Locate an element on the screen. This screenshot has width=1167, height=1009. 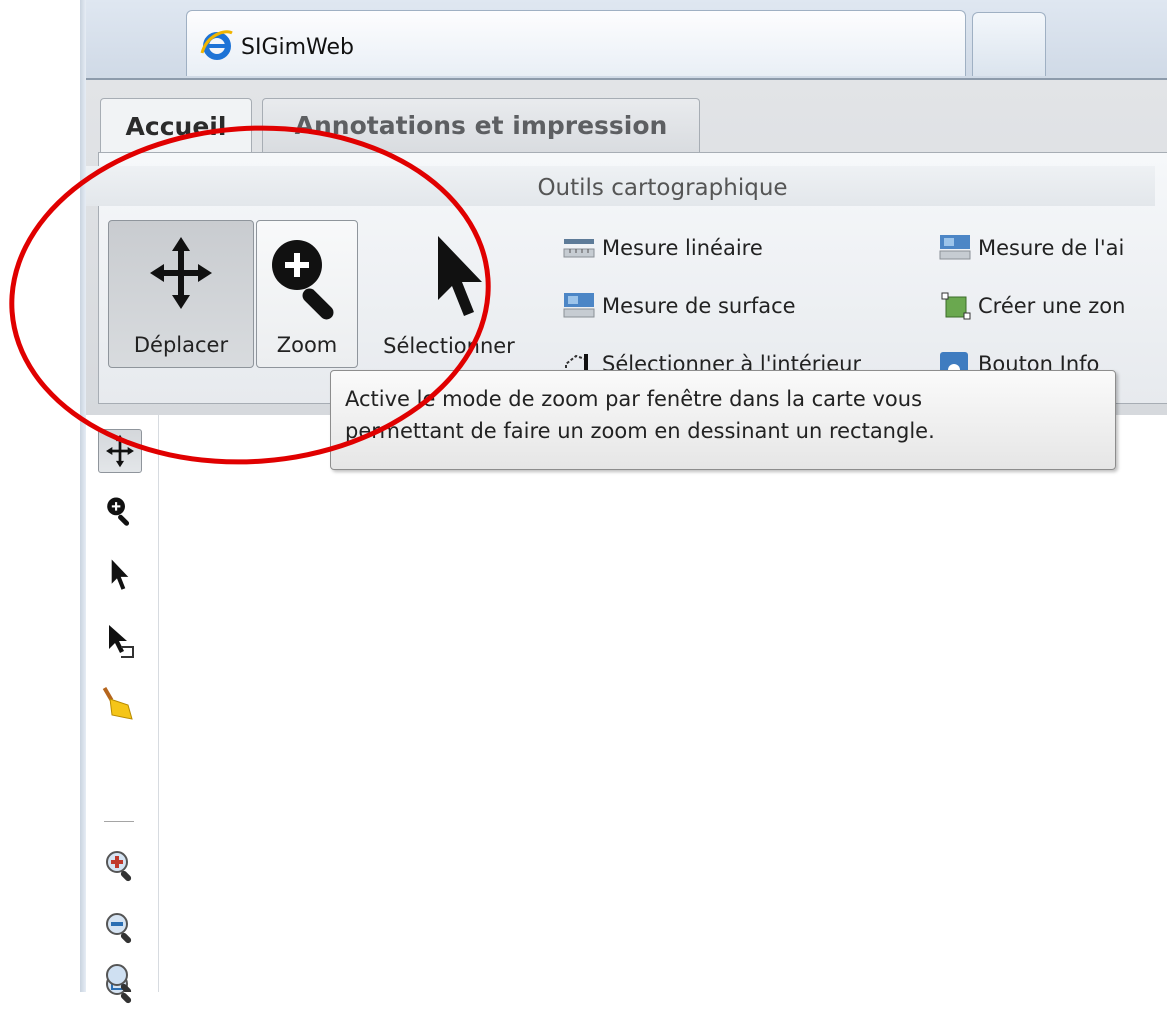
vtool-zoom-plus-button is located at coordinates (120, 865).